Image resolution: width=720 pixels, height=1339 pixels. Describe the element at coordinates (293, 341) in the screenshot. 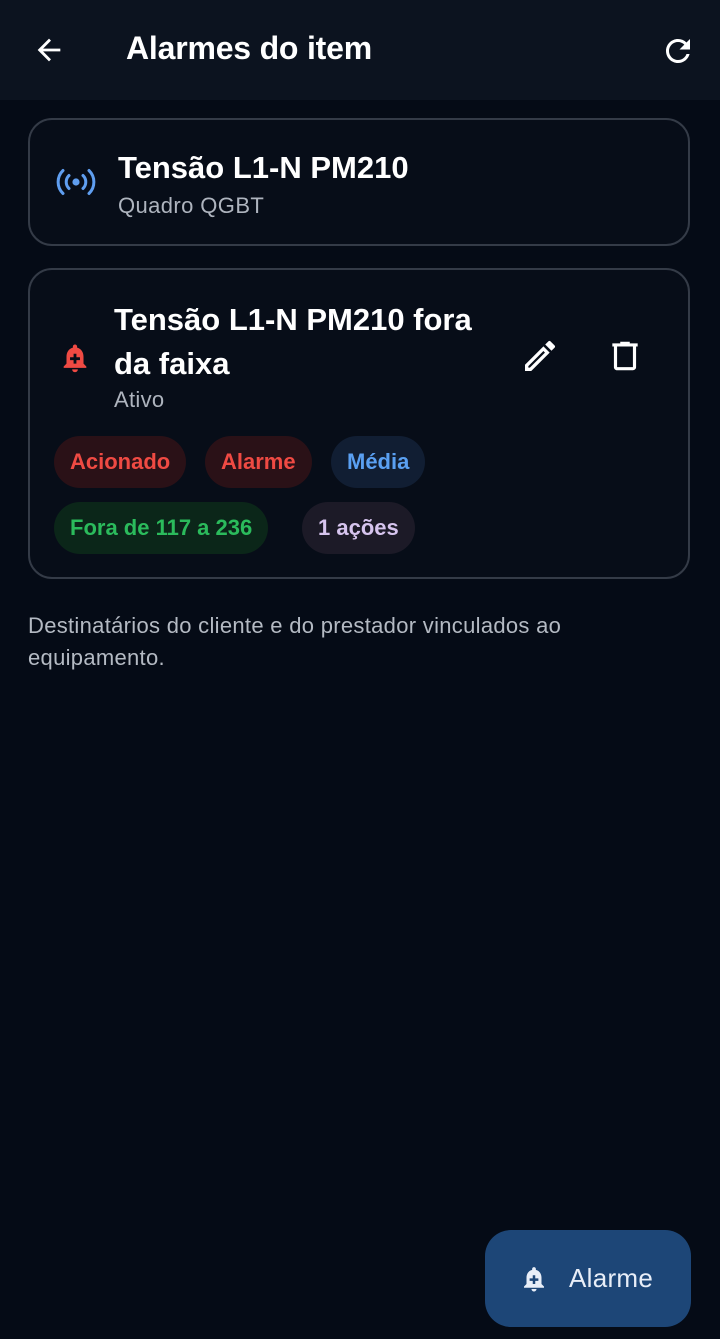

I see `alarm-title: Tensão L1-N PM210 fora da faixa` at that location.